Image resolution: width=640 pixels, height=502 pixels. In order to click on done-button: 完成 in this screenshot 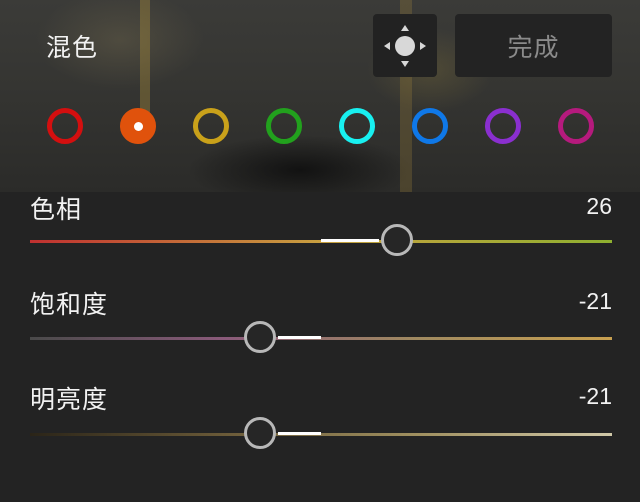, I will do `click(533, 45)`.